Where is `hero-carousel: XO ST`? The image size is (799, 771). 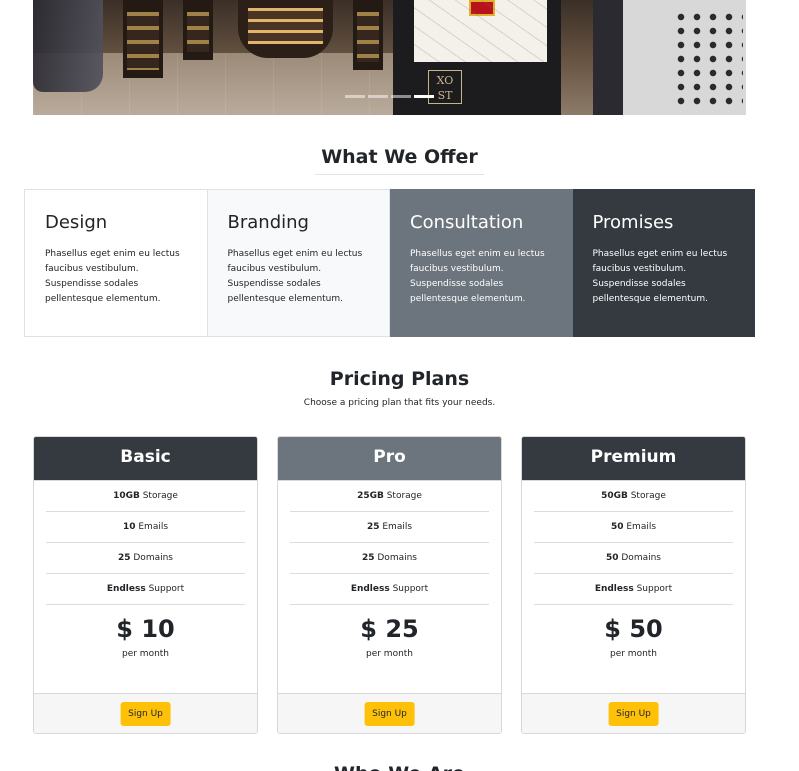
hero-carousel: XO ST is located at coordinates (389, 57).